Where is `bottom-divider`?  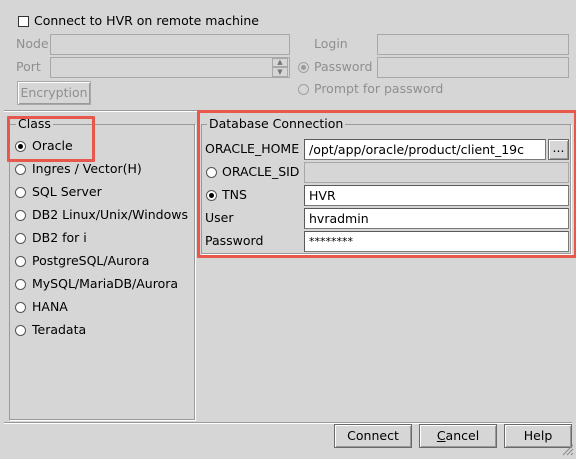
bottom-divider is located at coordinates (288, 422).